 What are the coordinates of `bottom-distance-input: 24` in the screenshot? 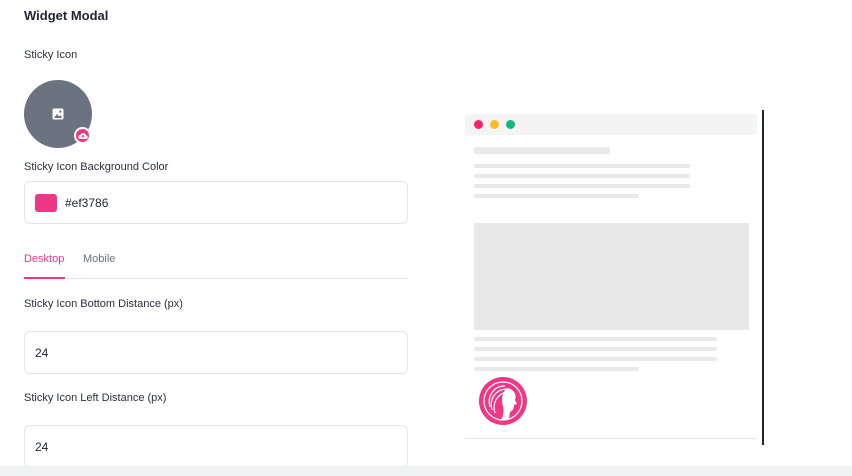 It's located at (216, 352).